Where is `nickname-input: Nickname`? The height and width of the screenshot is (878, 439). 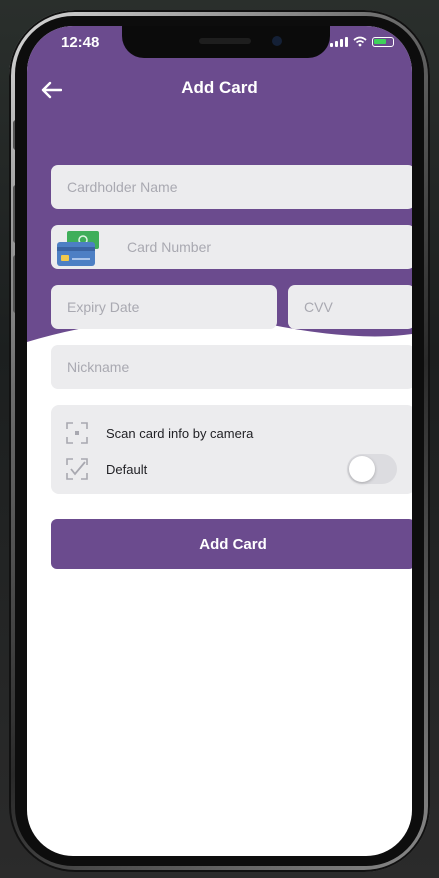 nickname-input: Nickname is located at coordinates (231, 367).